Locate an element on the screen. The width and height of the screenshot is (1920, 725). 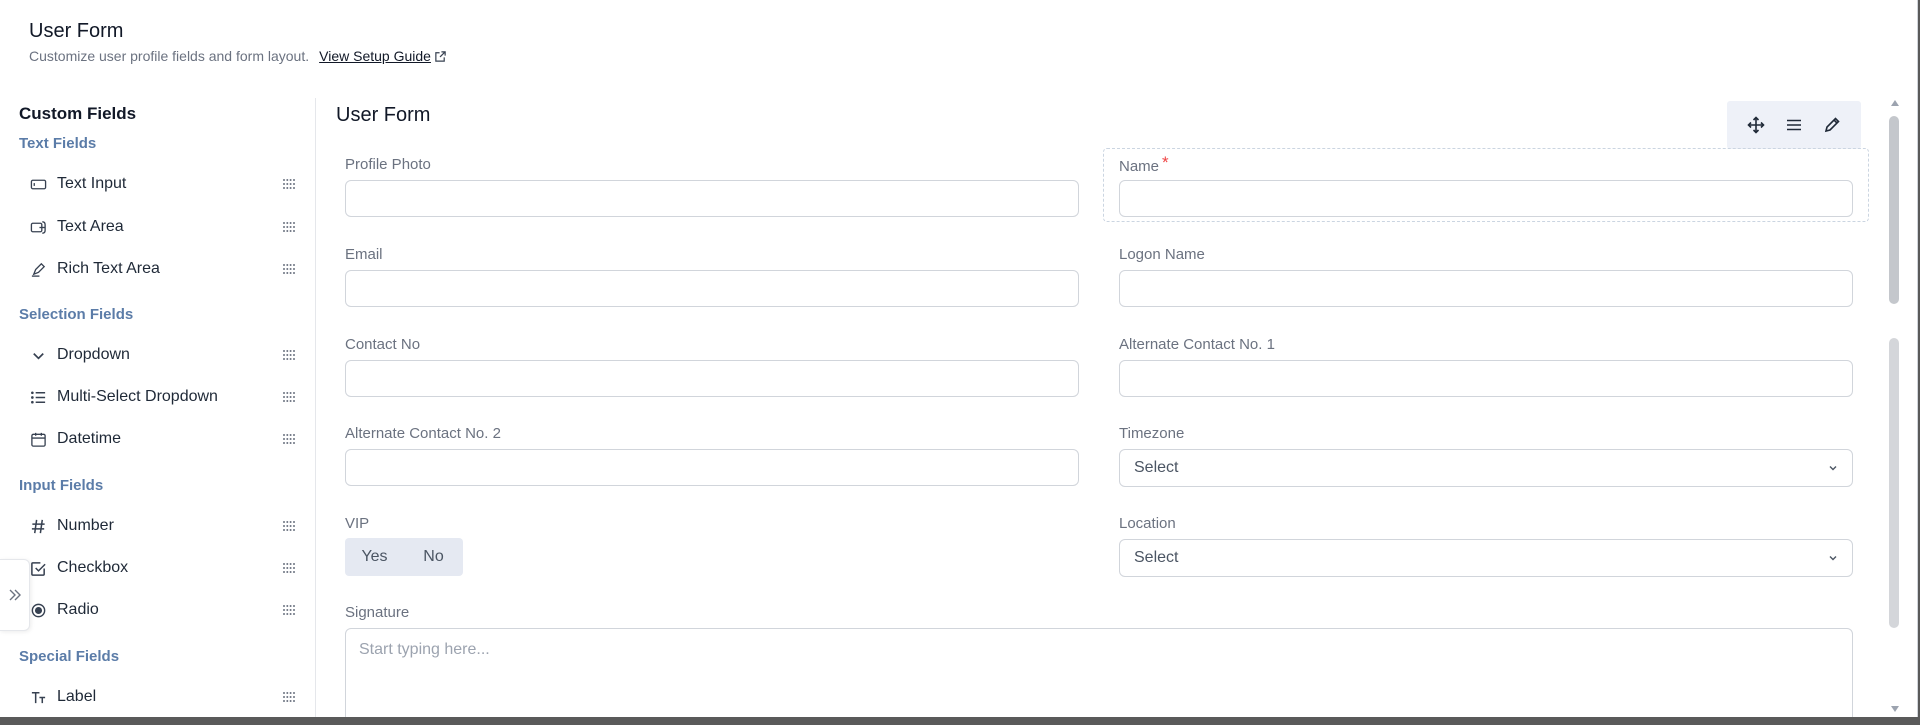
radio-icon is located at coordinates (38, 610).